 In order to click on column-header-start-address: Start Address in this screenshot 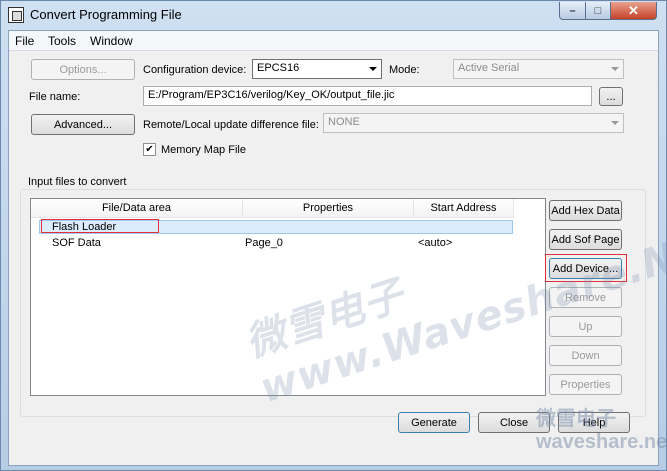, I will do `click(464, 208)`.